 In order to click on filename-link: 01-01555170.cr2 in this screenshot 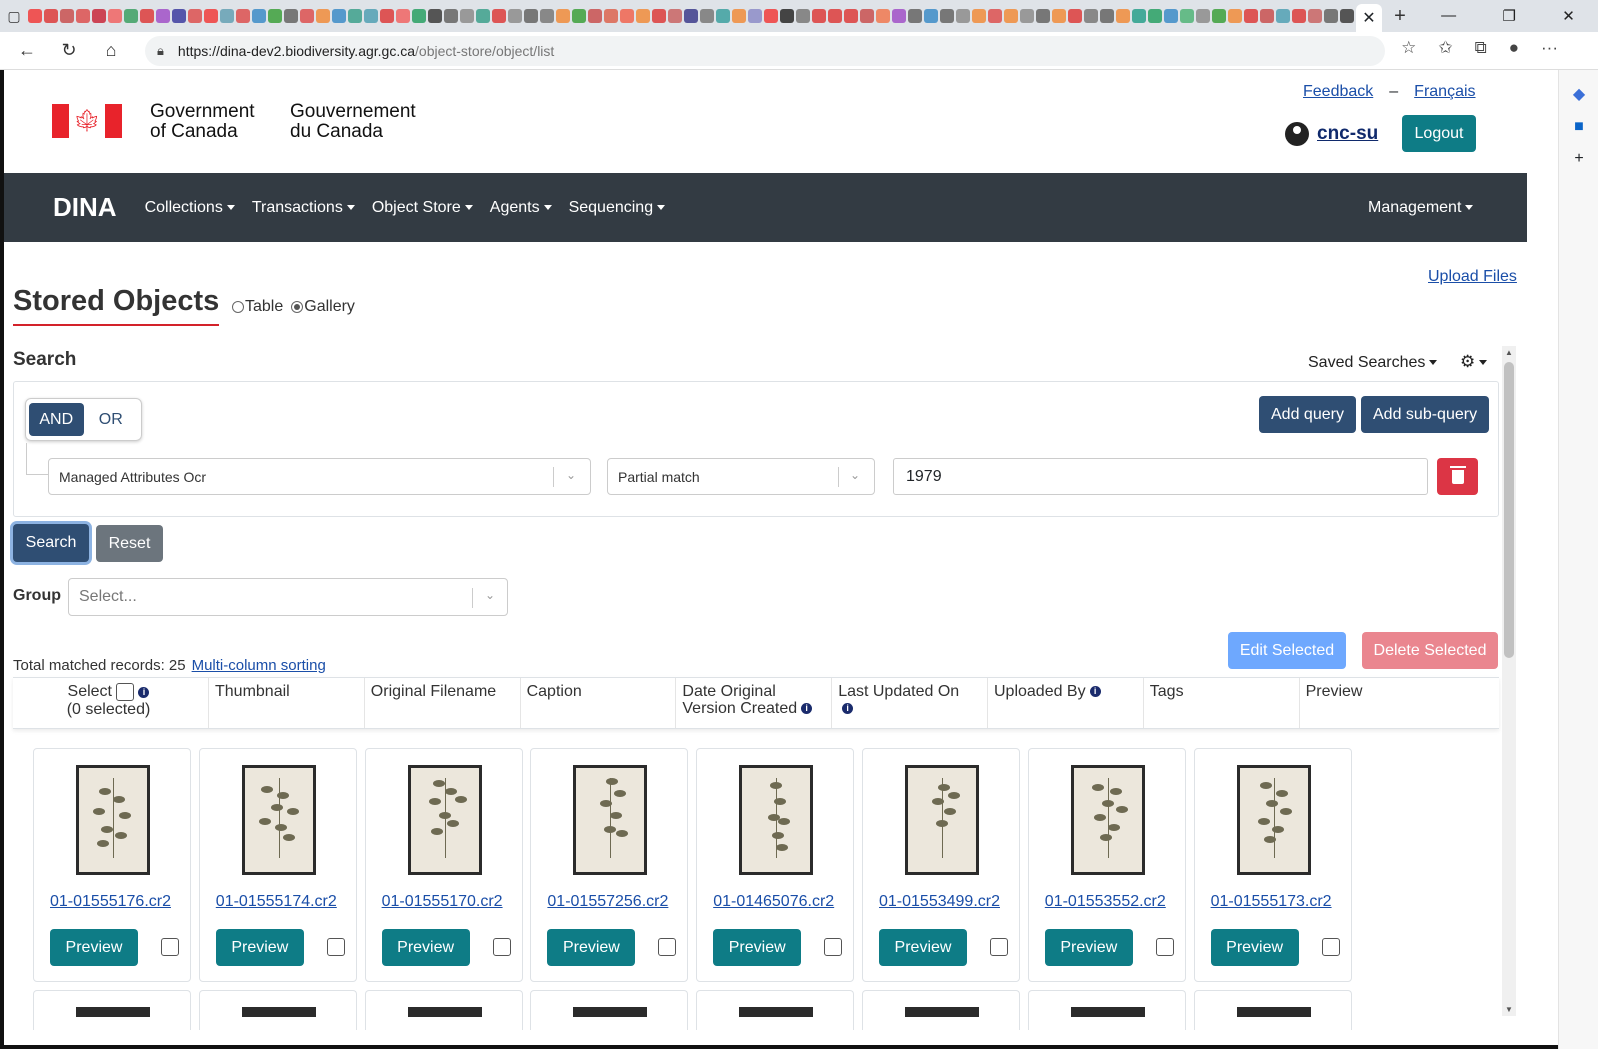, I will do `click(442, 902)`.